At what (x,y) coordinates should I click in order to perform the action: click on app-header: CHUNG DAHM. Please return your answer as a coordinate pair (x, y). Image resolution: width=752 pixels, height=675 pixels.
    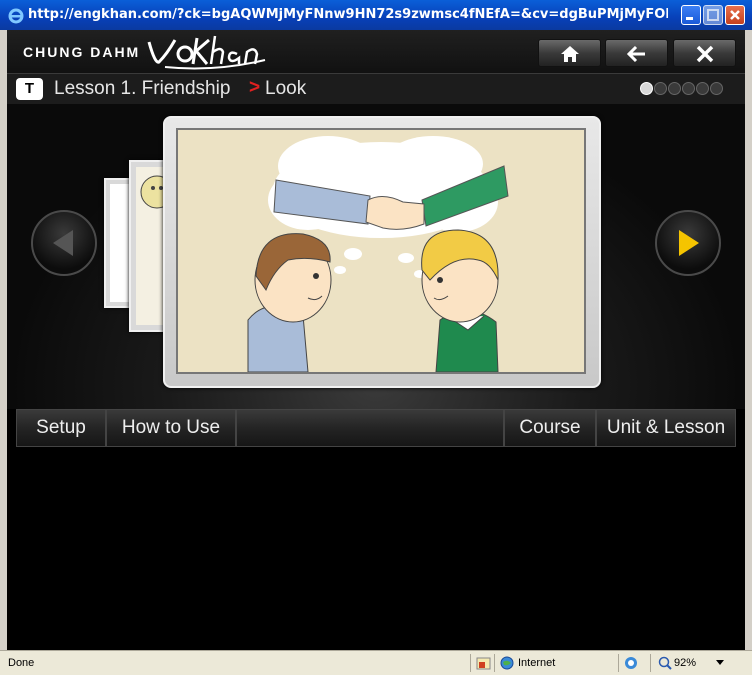
    Looking at the image, I should click on (376, 51).